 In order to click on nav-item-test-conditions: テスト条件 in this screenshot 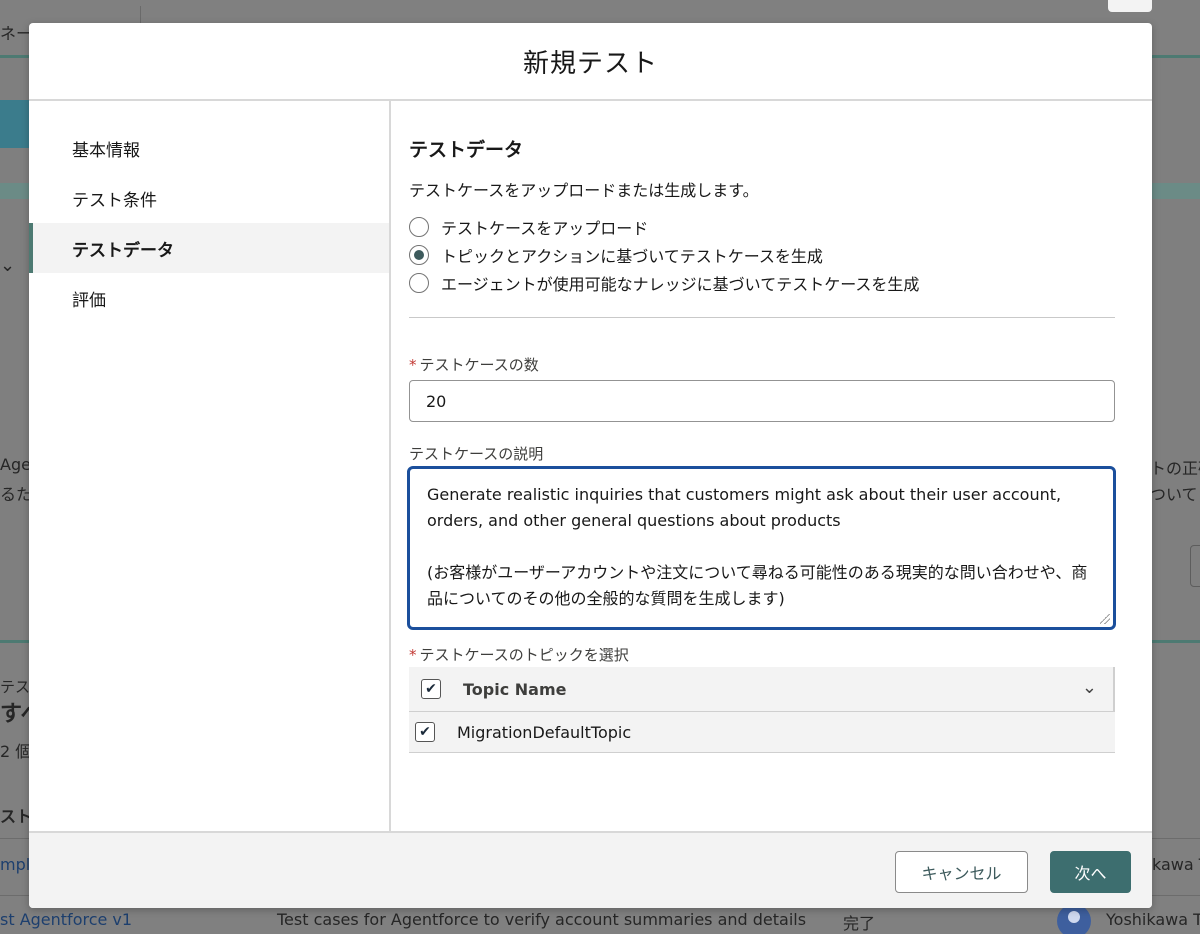, I will do `click(209, 198)`.